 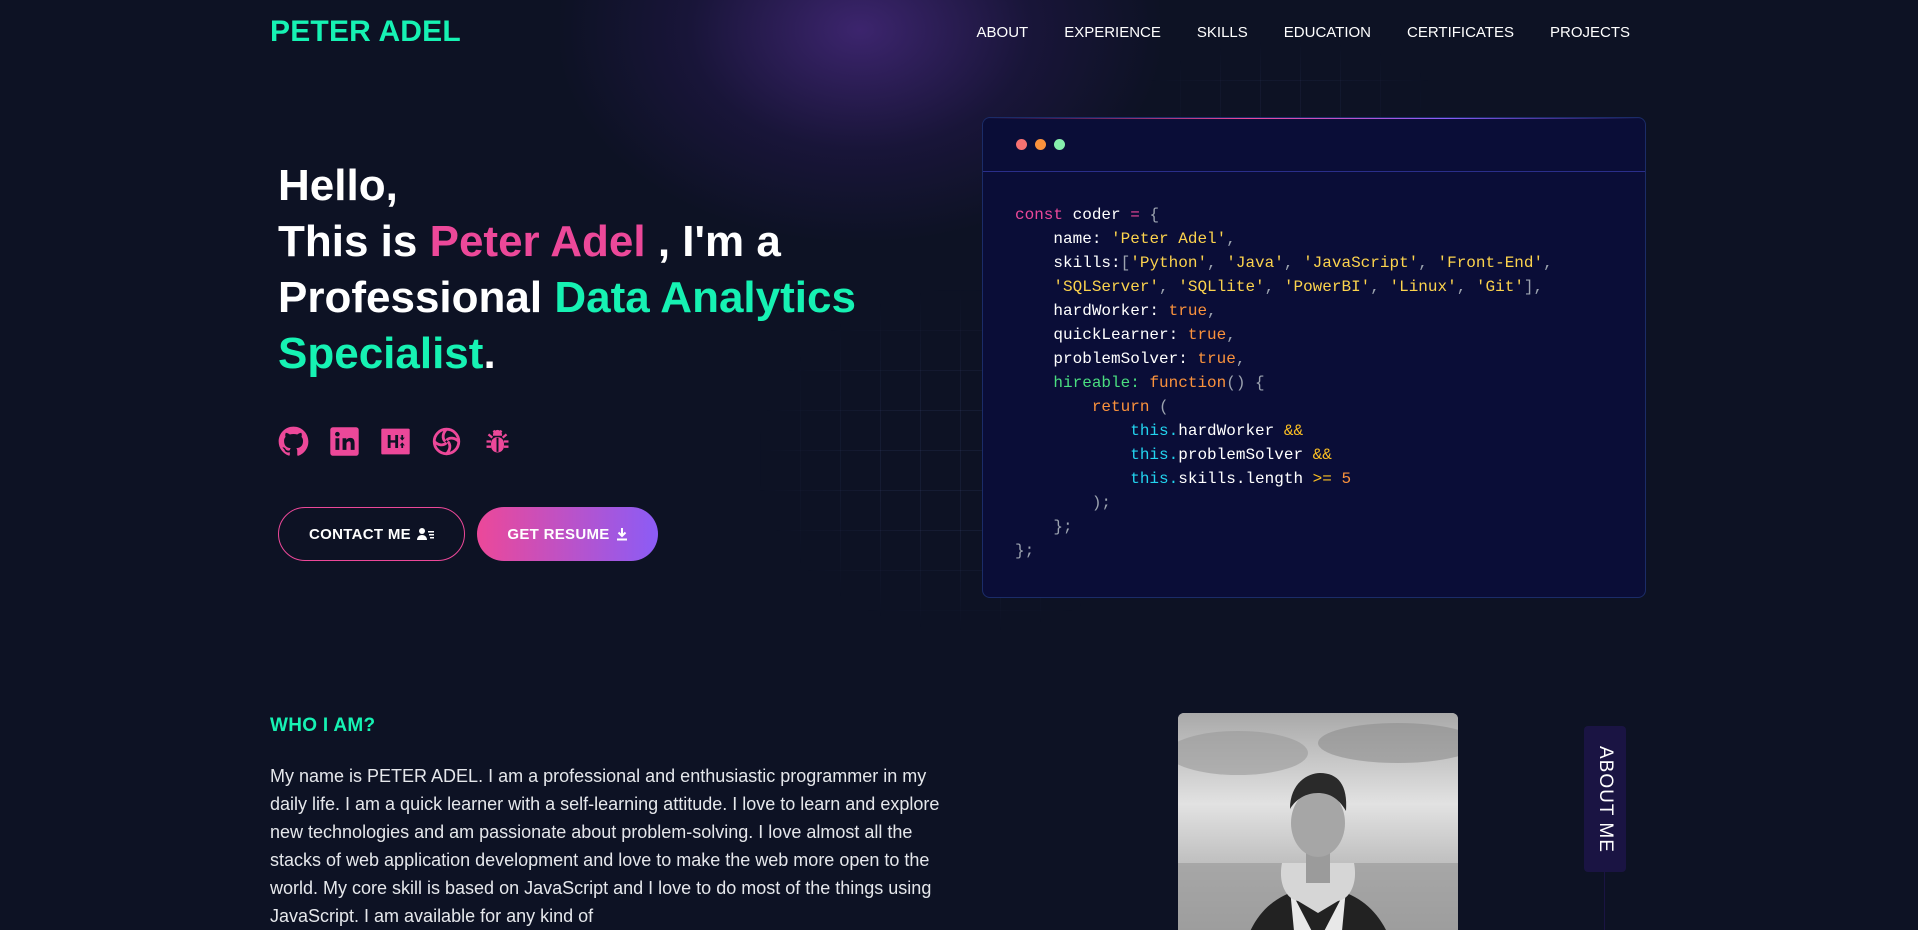 What do you see at coordinates (1604, 901) in the screenshot?
I see `about-tag-line` at bounding box center [1604, 901].